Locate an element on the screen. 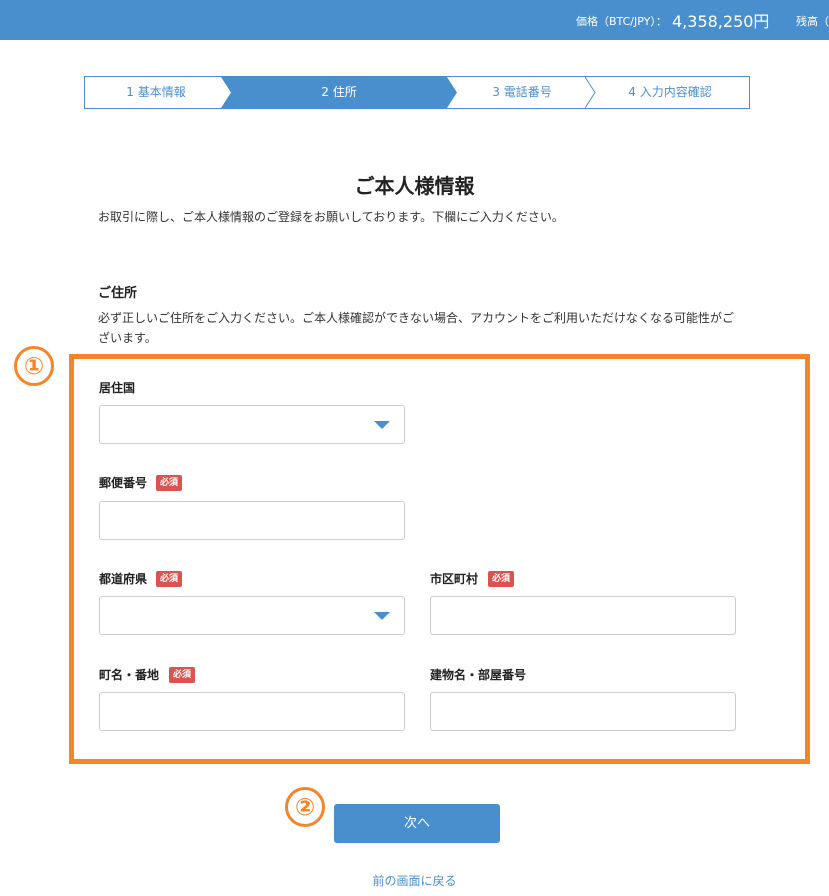  page-title: ご本人様情報 is located at coordinates (414, 186).